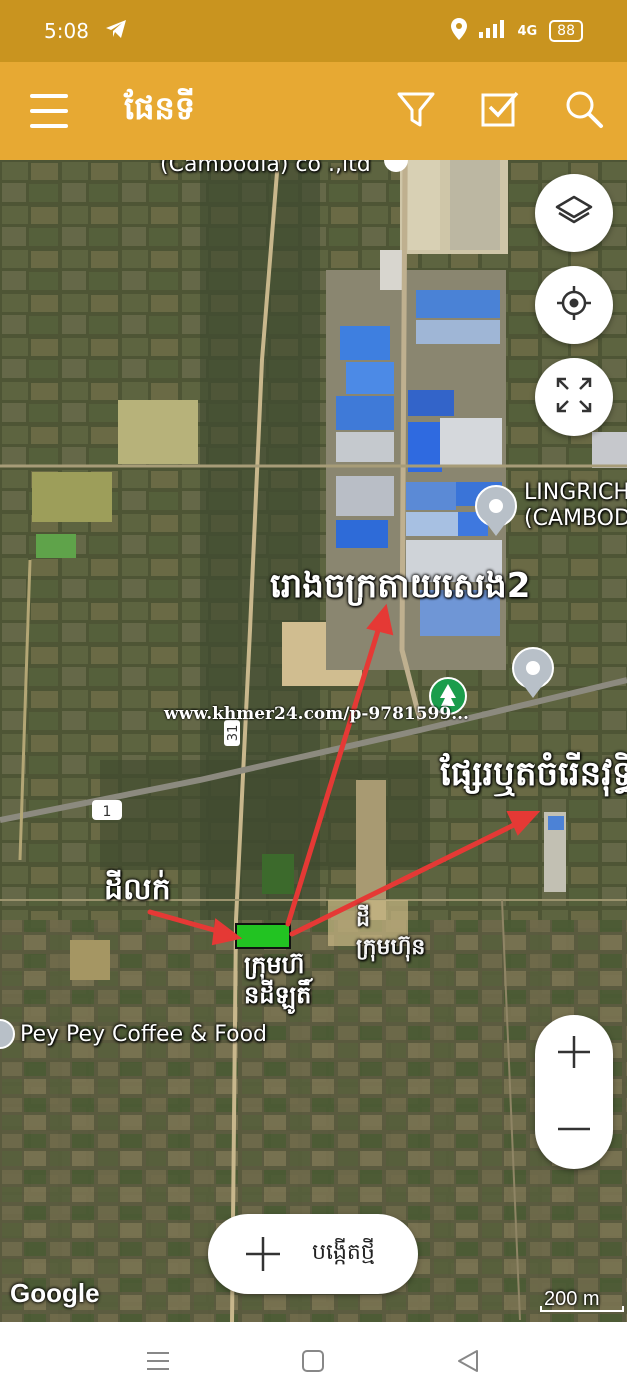  I want to click on fullscreen-icon, so click(574, 397).